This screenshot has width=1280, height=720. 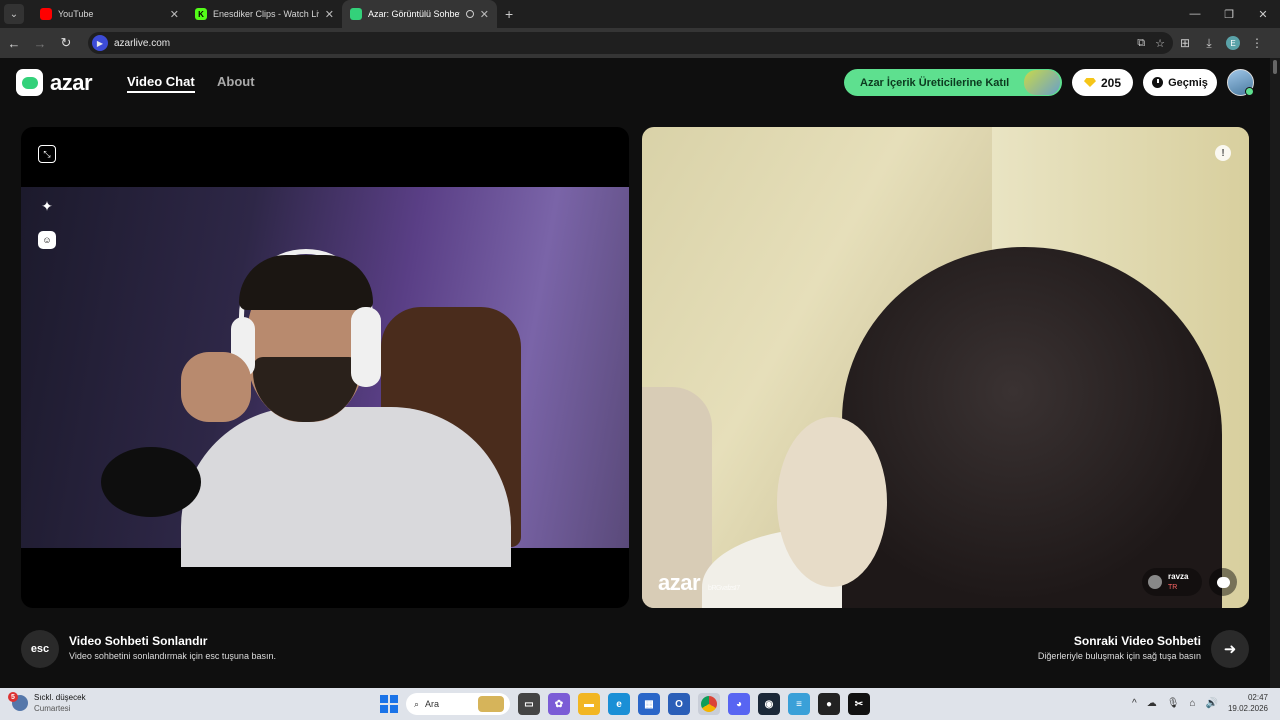 I want to click on taskbar-clock: 02:47 19.02.2026, so click(x=1248, y=703).